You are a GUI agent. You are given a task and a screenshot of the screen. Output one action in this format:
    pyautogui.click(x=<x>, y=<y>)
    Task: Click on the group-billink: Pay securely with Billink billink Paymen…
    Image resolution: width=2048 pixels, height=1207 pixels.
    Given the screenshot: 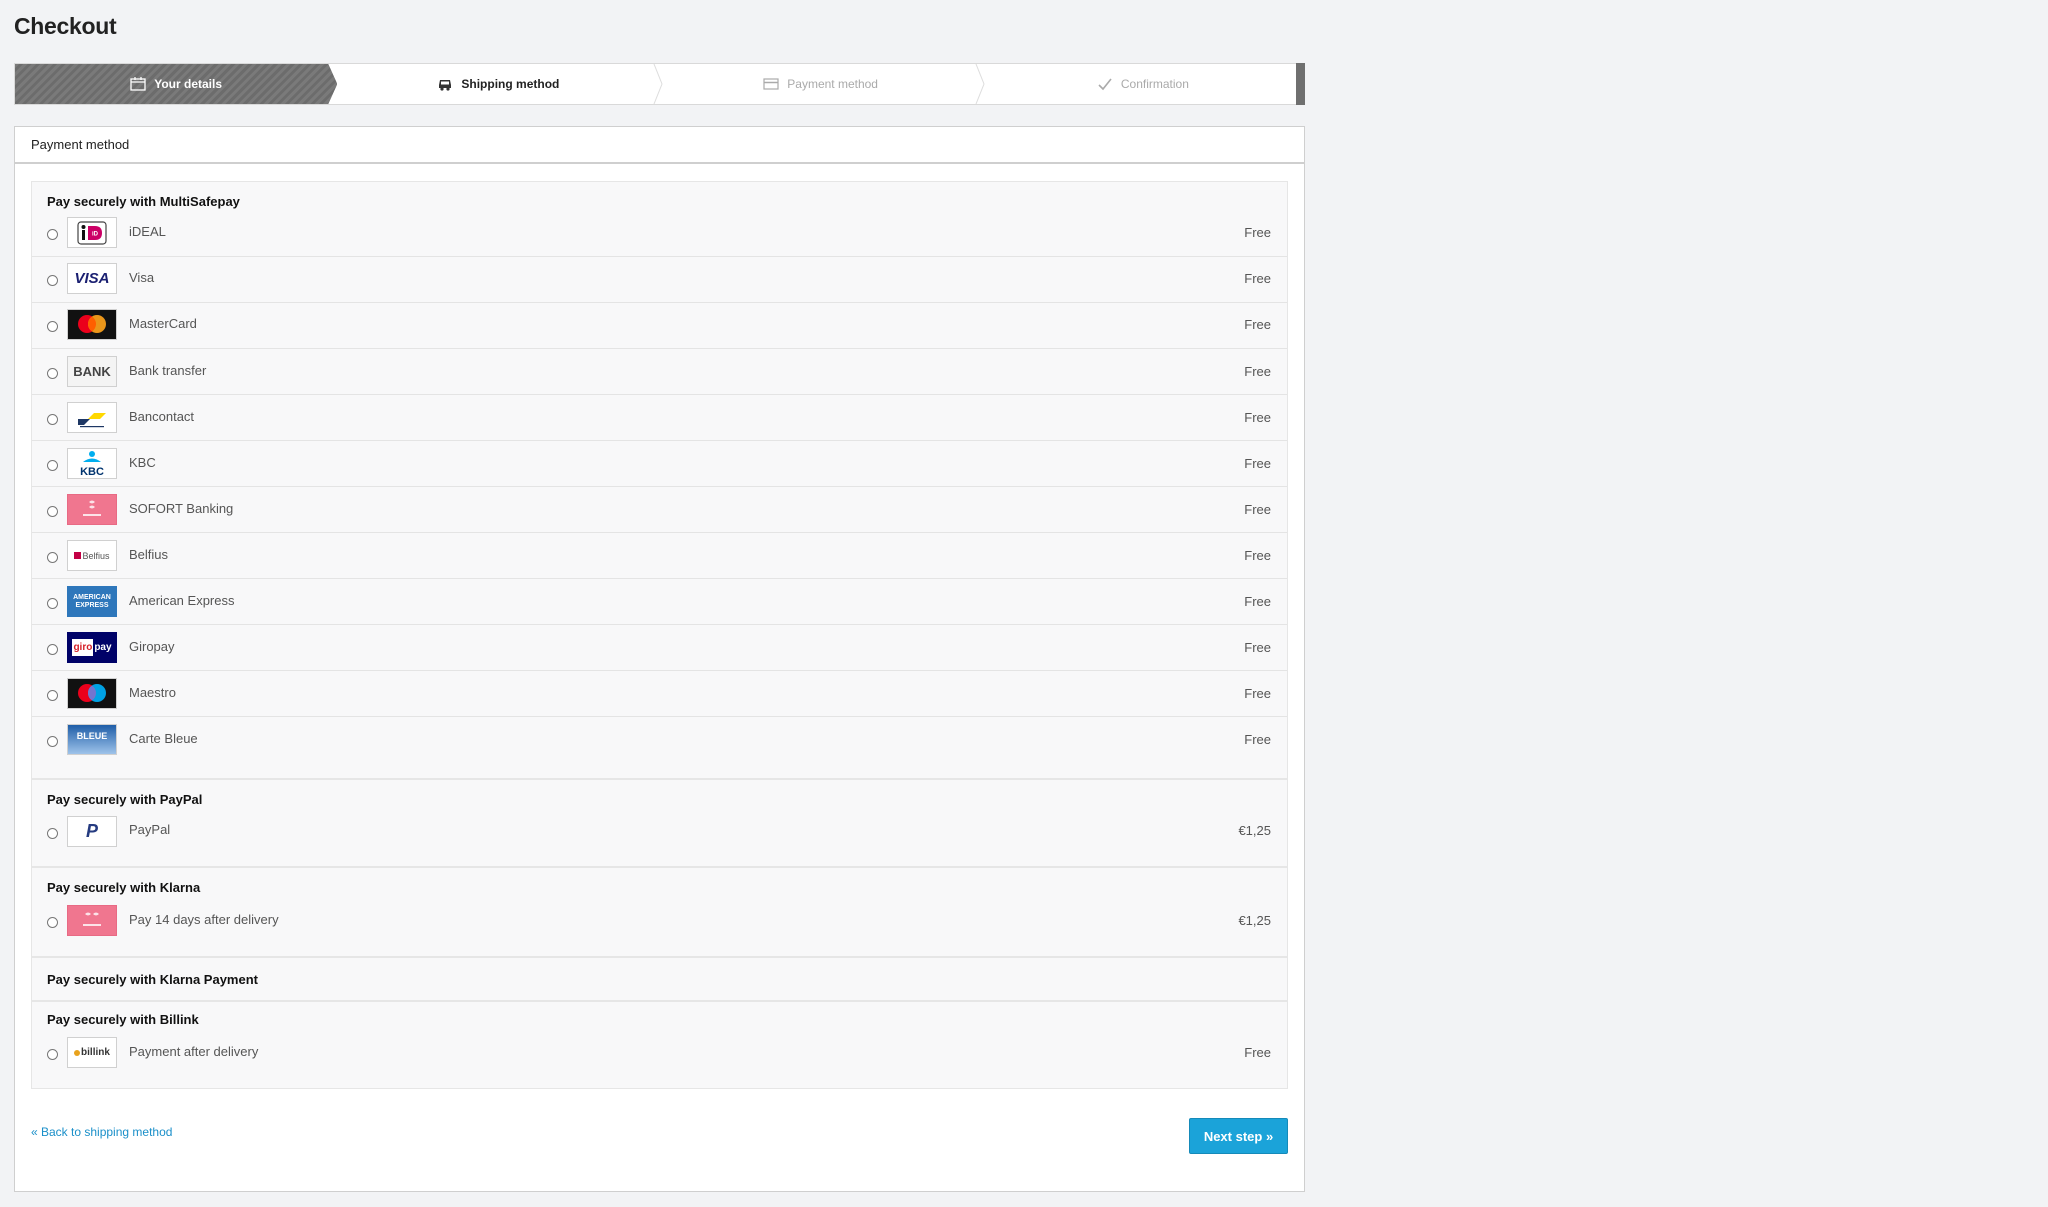 What is the action you would take?
    pyautogui.click(x=659, y=1045)
    